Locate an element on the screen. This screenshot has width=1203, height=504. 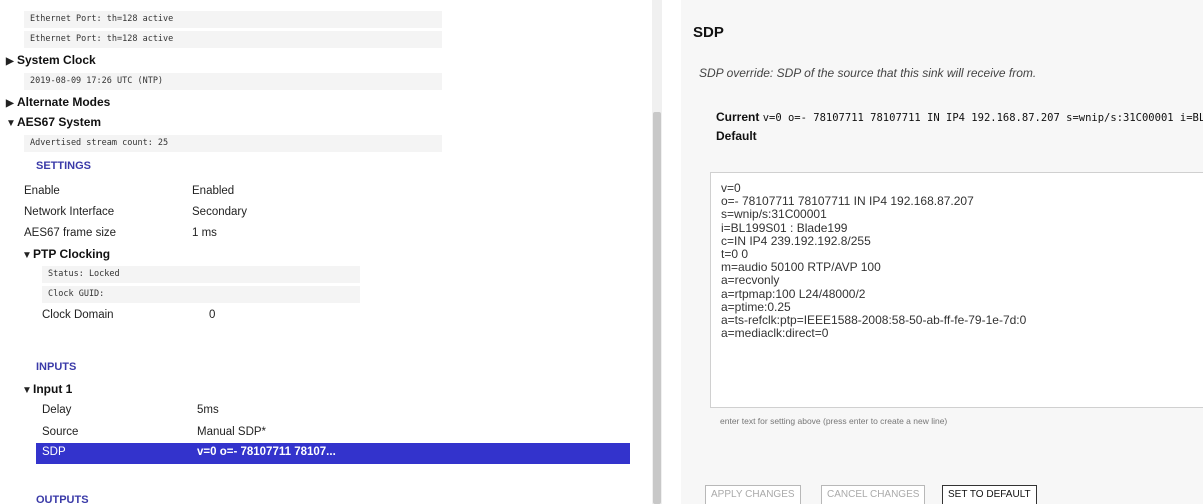
settings-section-title: SETTINGS is located at coordinates (64, 166).